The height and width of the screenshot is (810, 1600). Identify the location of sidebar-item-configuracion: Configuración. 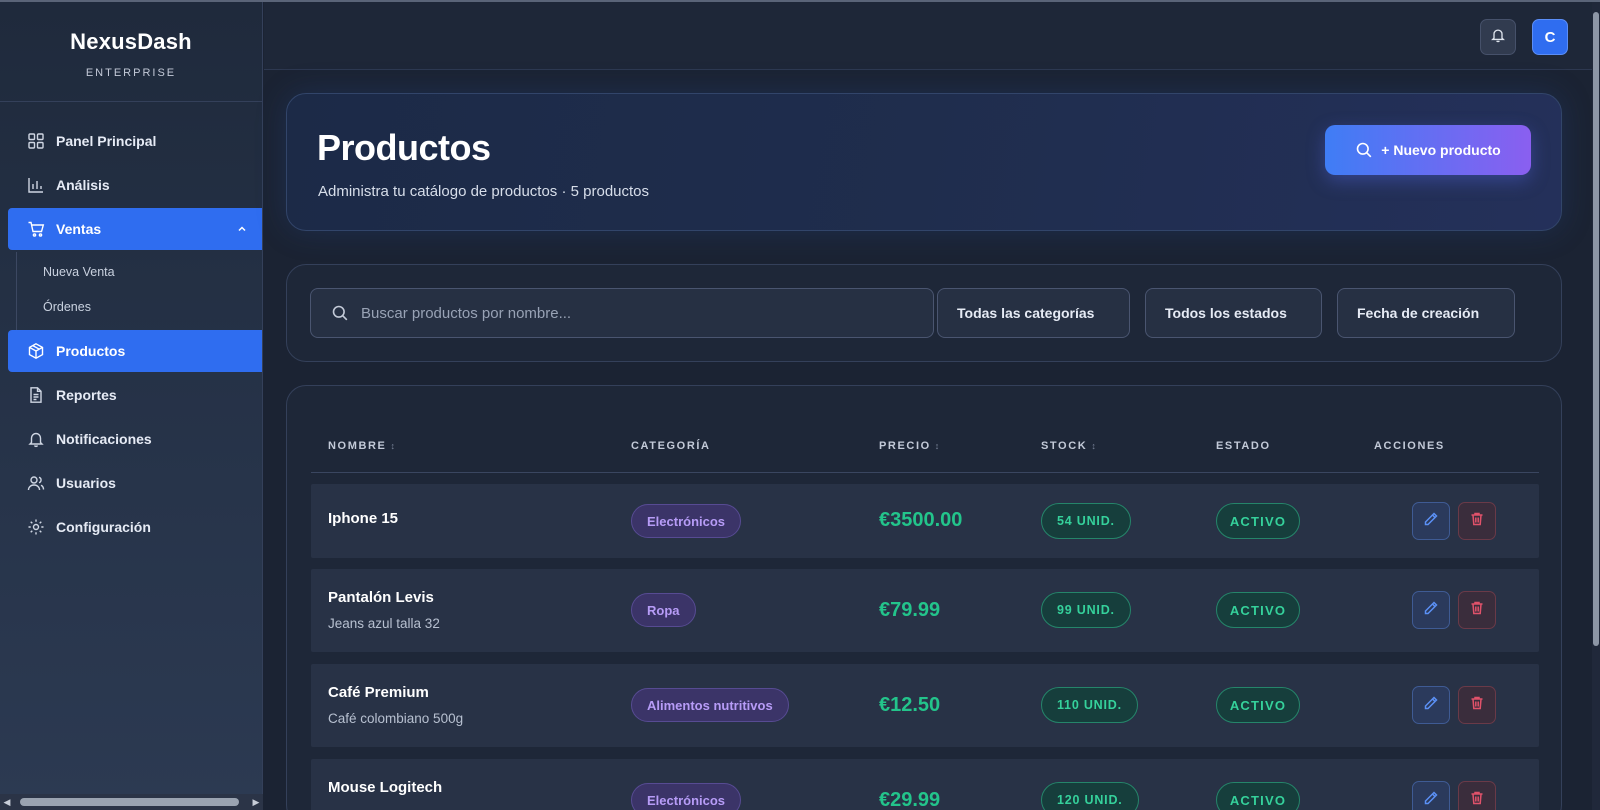
(131, 527).